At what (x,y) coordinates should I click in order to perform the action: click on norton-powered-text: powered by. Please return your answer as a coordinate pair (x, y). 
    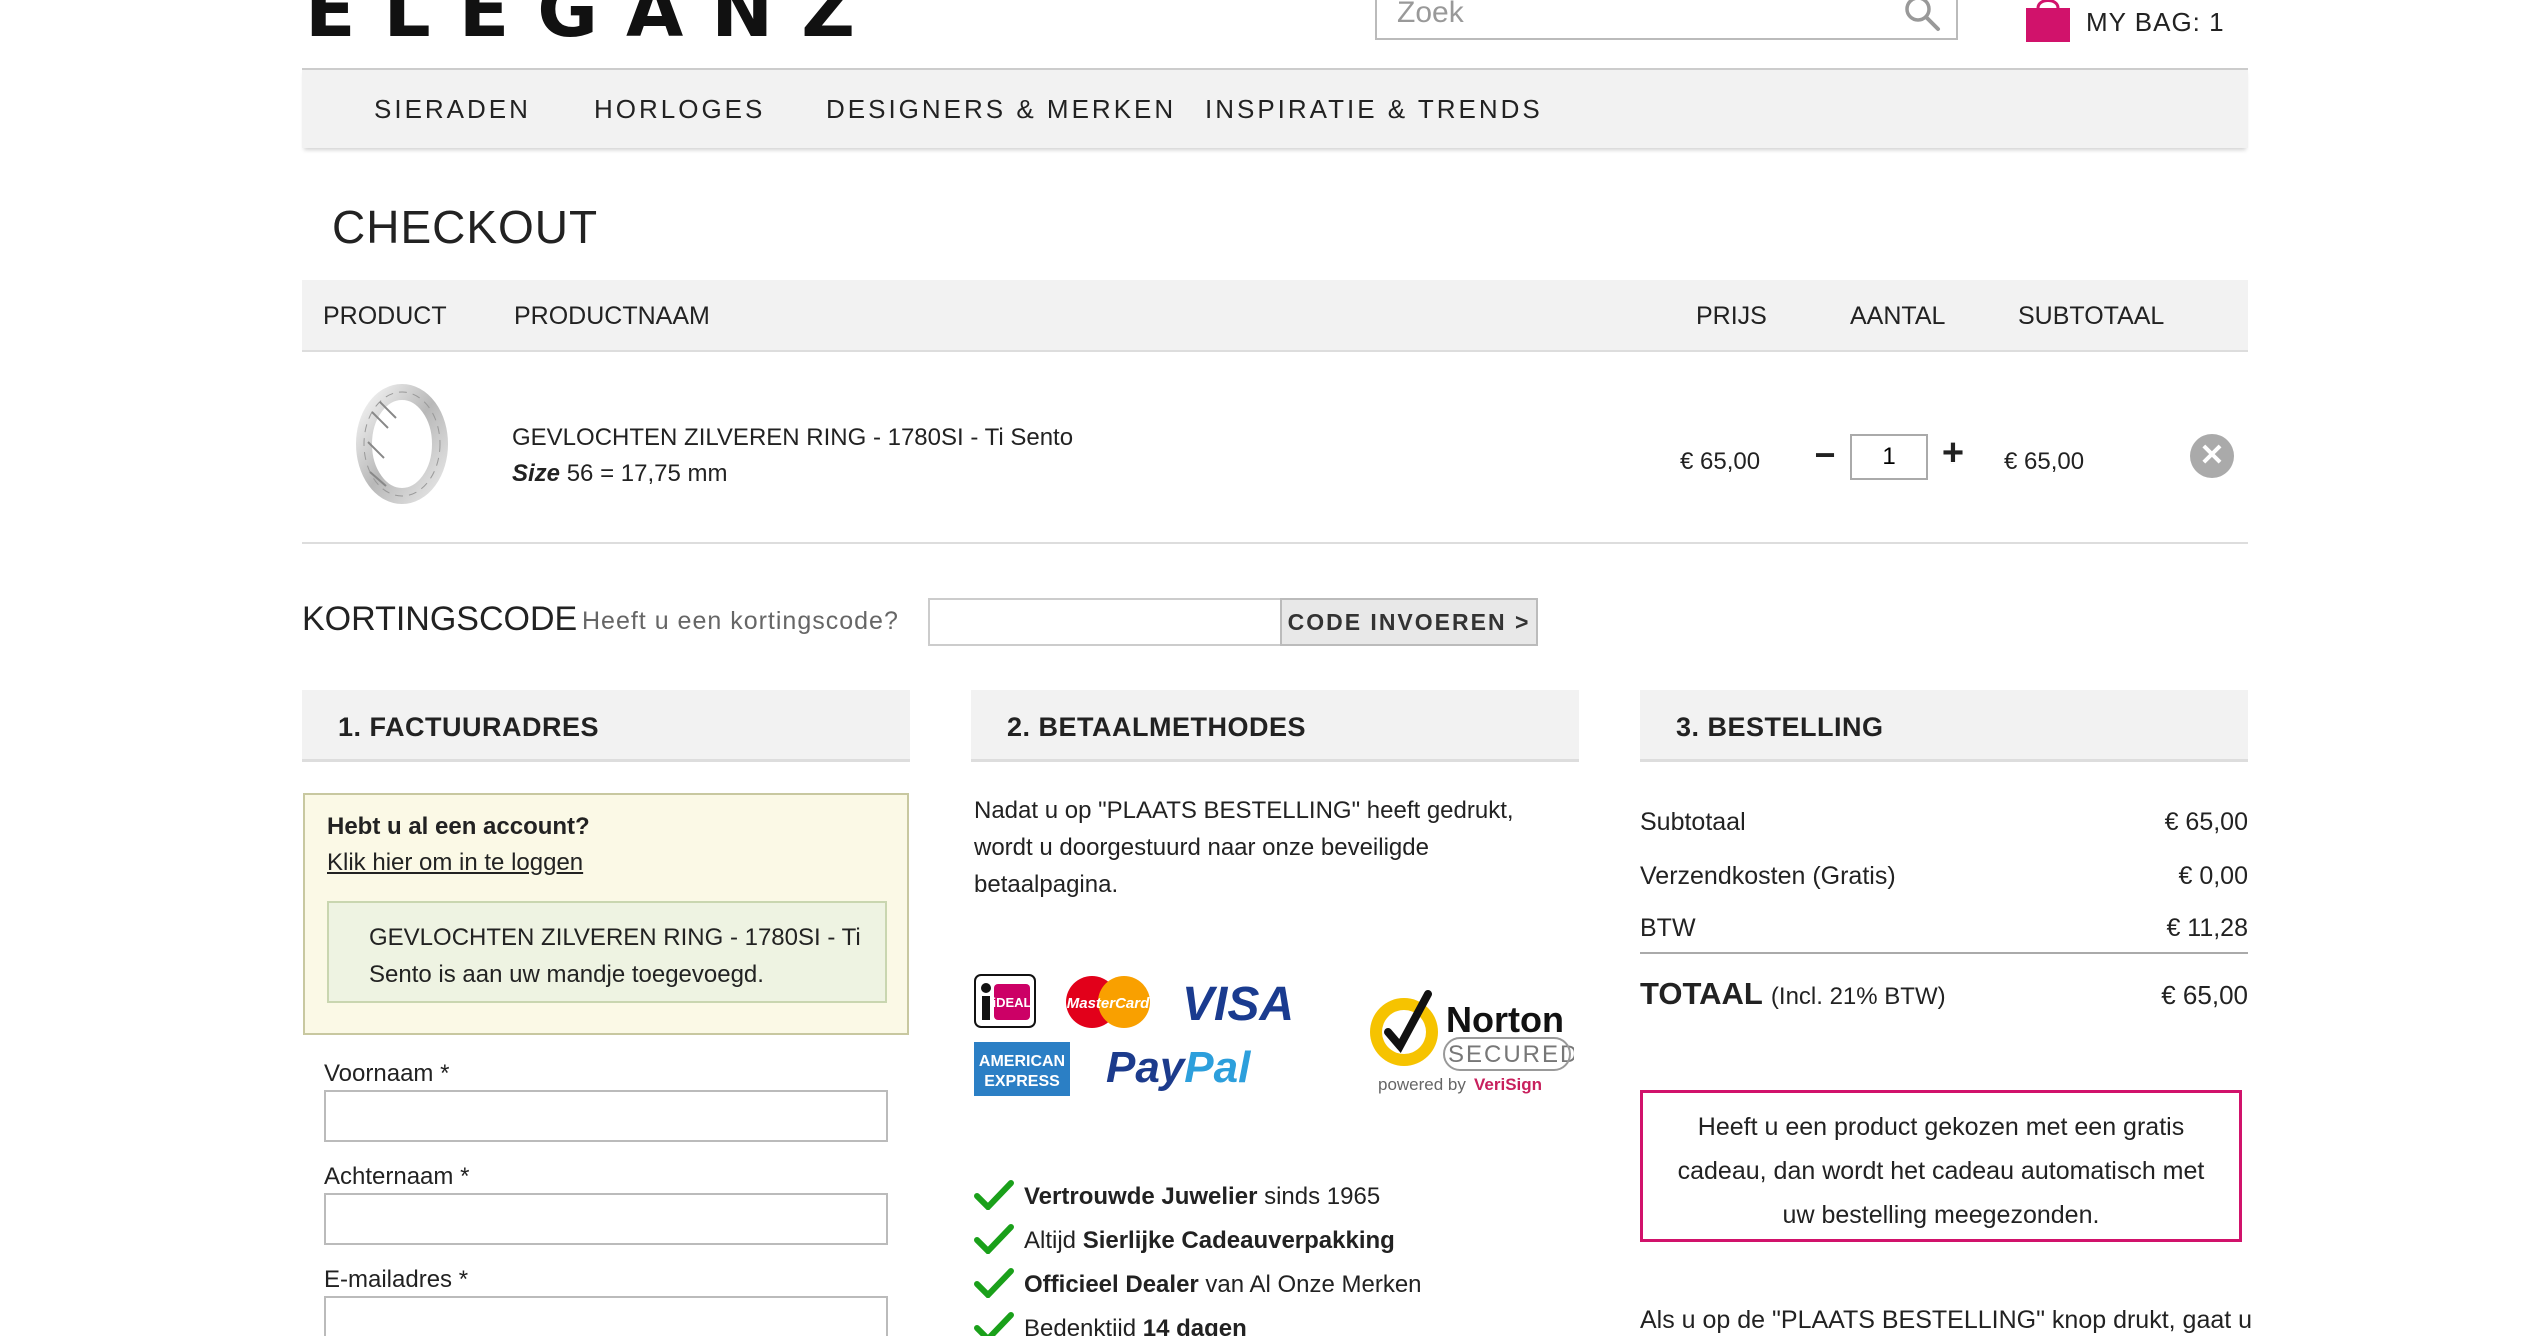
    Looking at the image, I should click on (1422, 1084).